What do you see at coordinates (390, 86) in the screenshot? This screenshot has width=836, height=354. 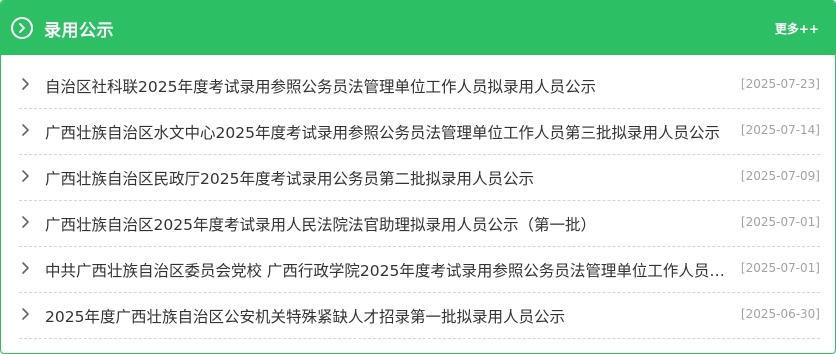 I see `item-title-link: 自治区社科联2025年度考试录用参照公务员法管理单位工作人员拟录用人员公示` at bounding box center [390, 86].